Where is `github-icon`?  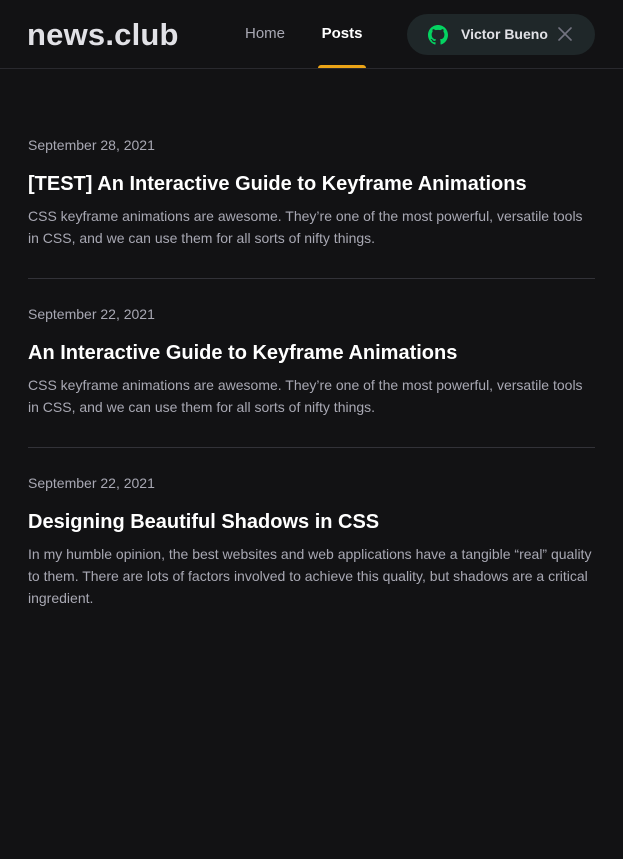 github-icon is located at coordinates (438, 35).